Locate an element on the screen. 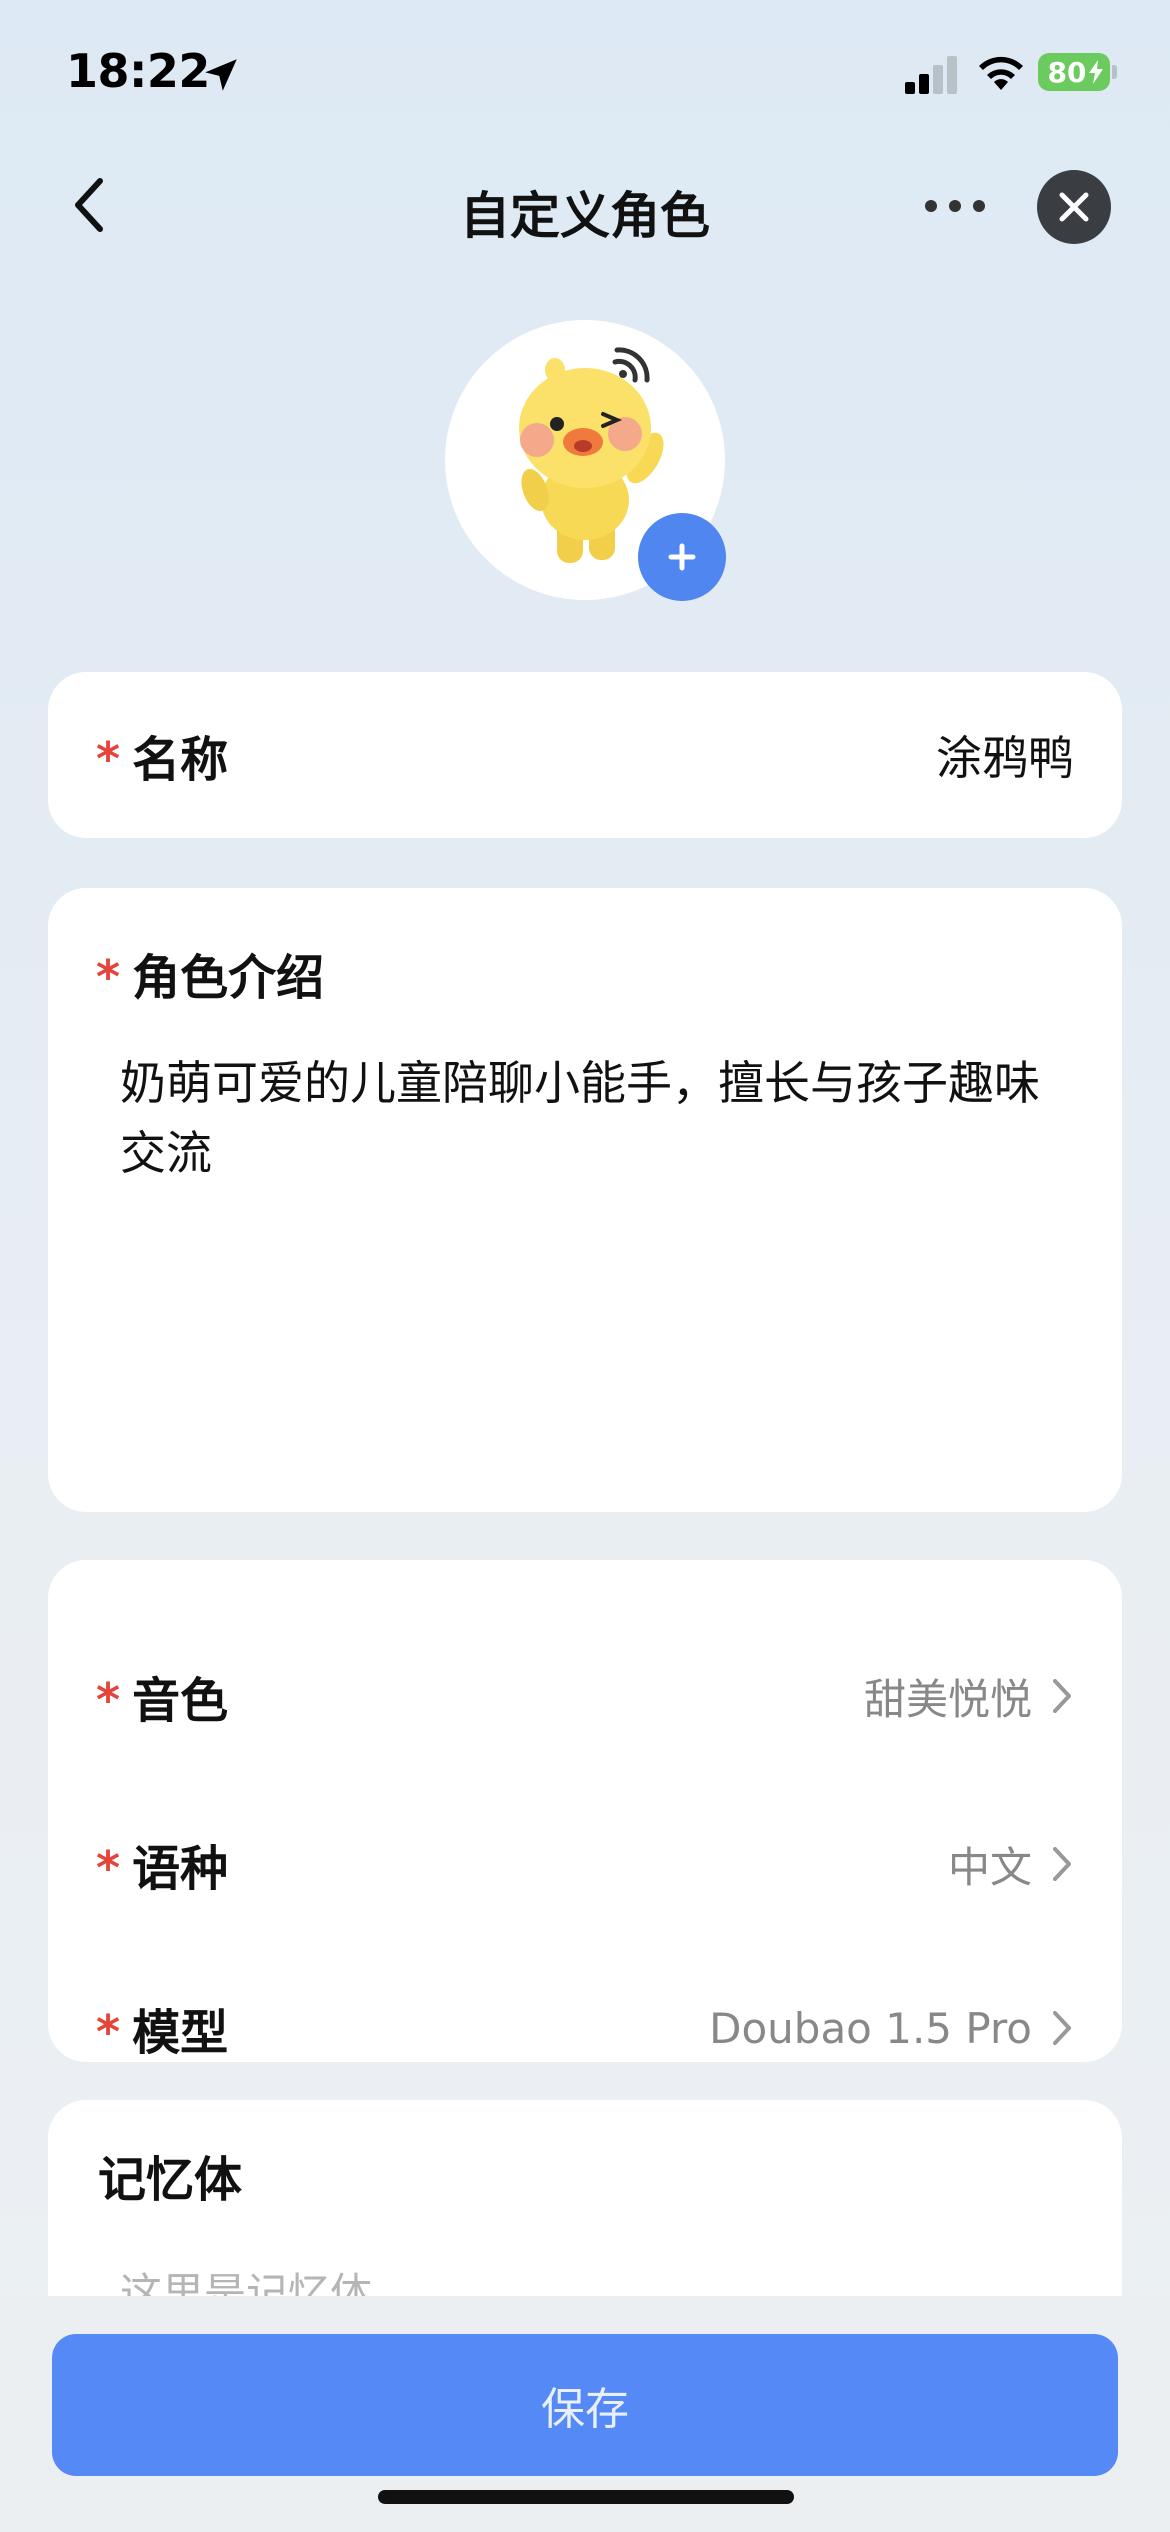 The width and height of the screenshot is (1170, 2532). avatar-add-button is located at coordinates (682, 557).